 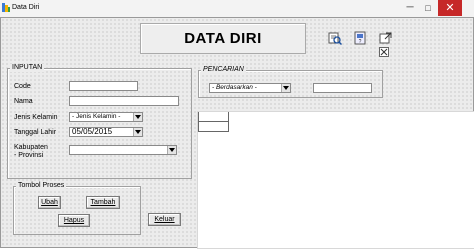 I want to click on ubah-button: Ubah, so click(x=49, y=202).